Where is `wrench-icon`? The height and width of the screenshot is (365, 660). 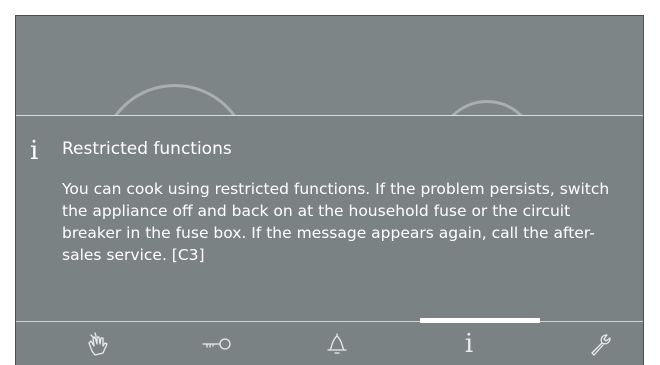
wrench-icon is located at coordinates (601, 345).